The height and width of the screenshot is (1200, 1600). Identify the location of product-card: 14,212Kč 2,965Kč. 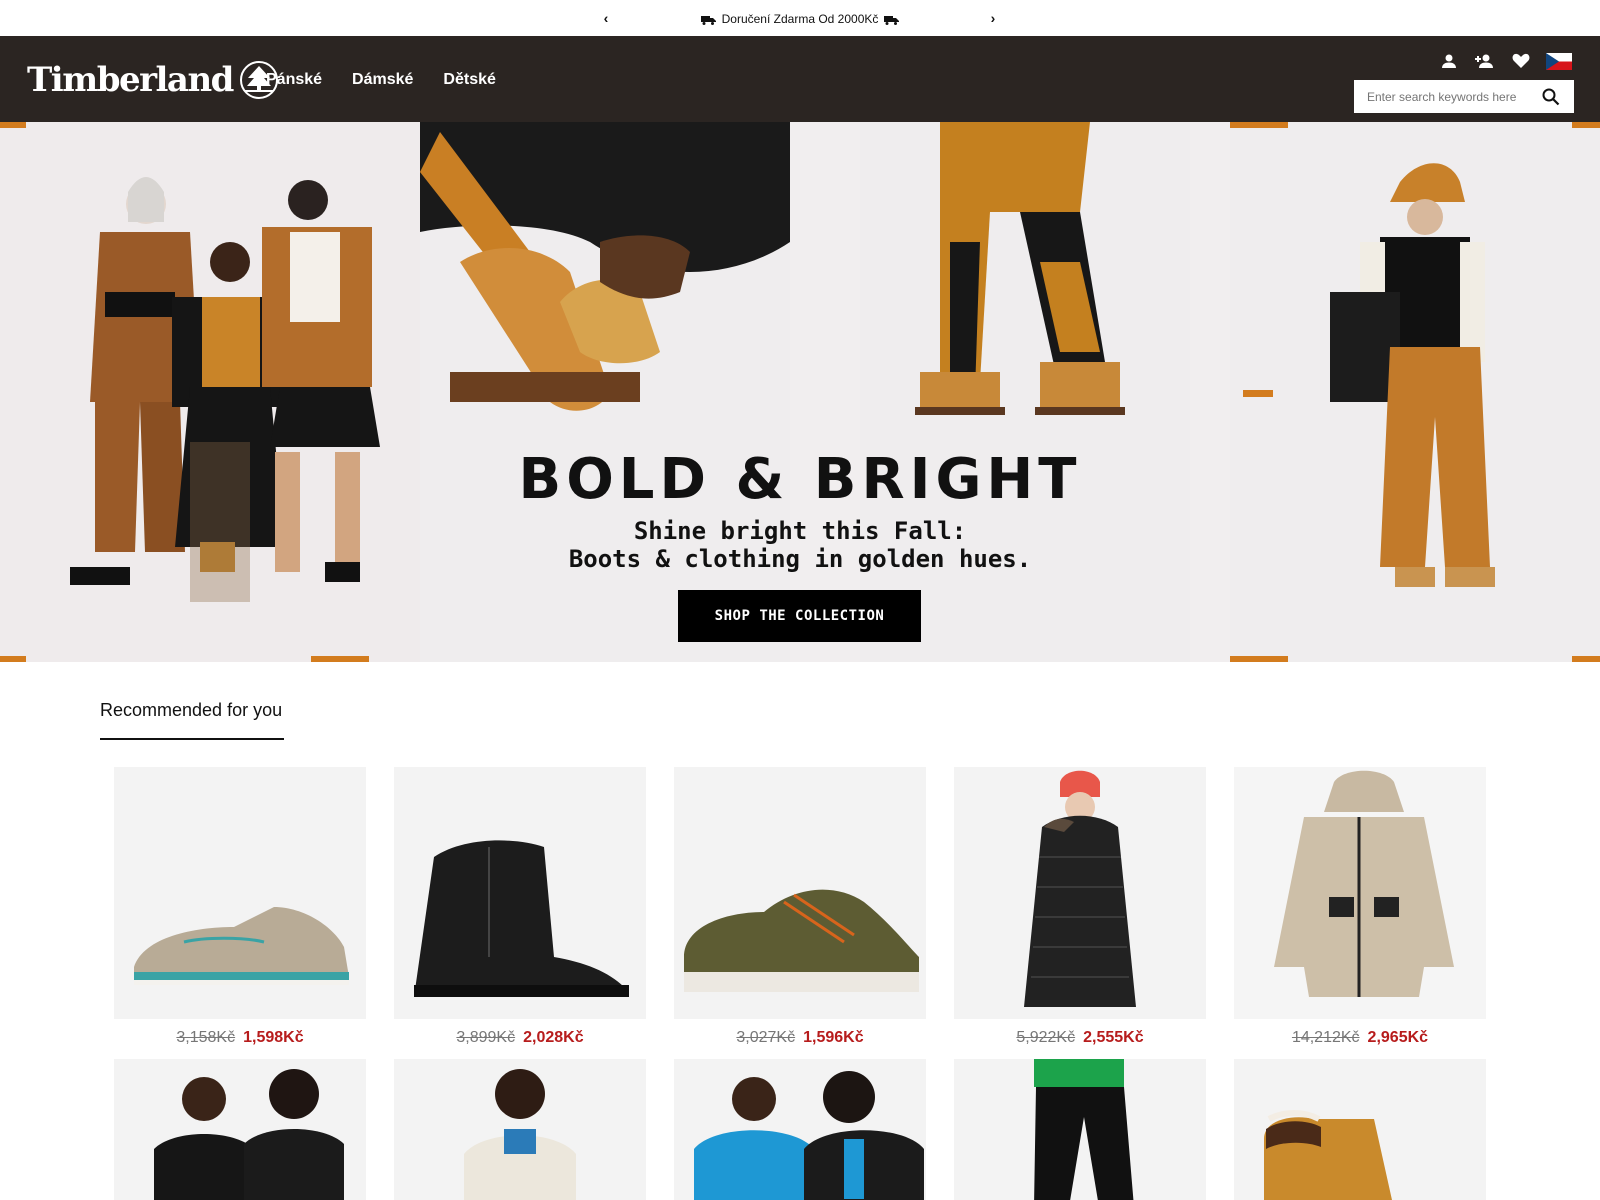
(1360, 907).